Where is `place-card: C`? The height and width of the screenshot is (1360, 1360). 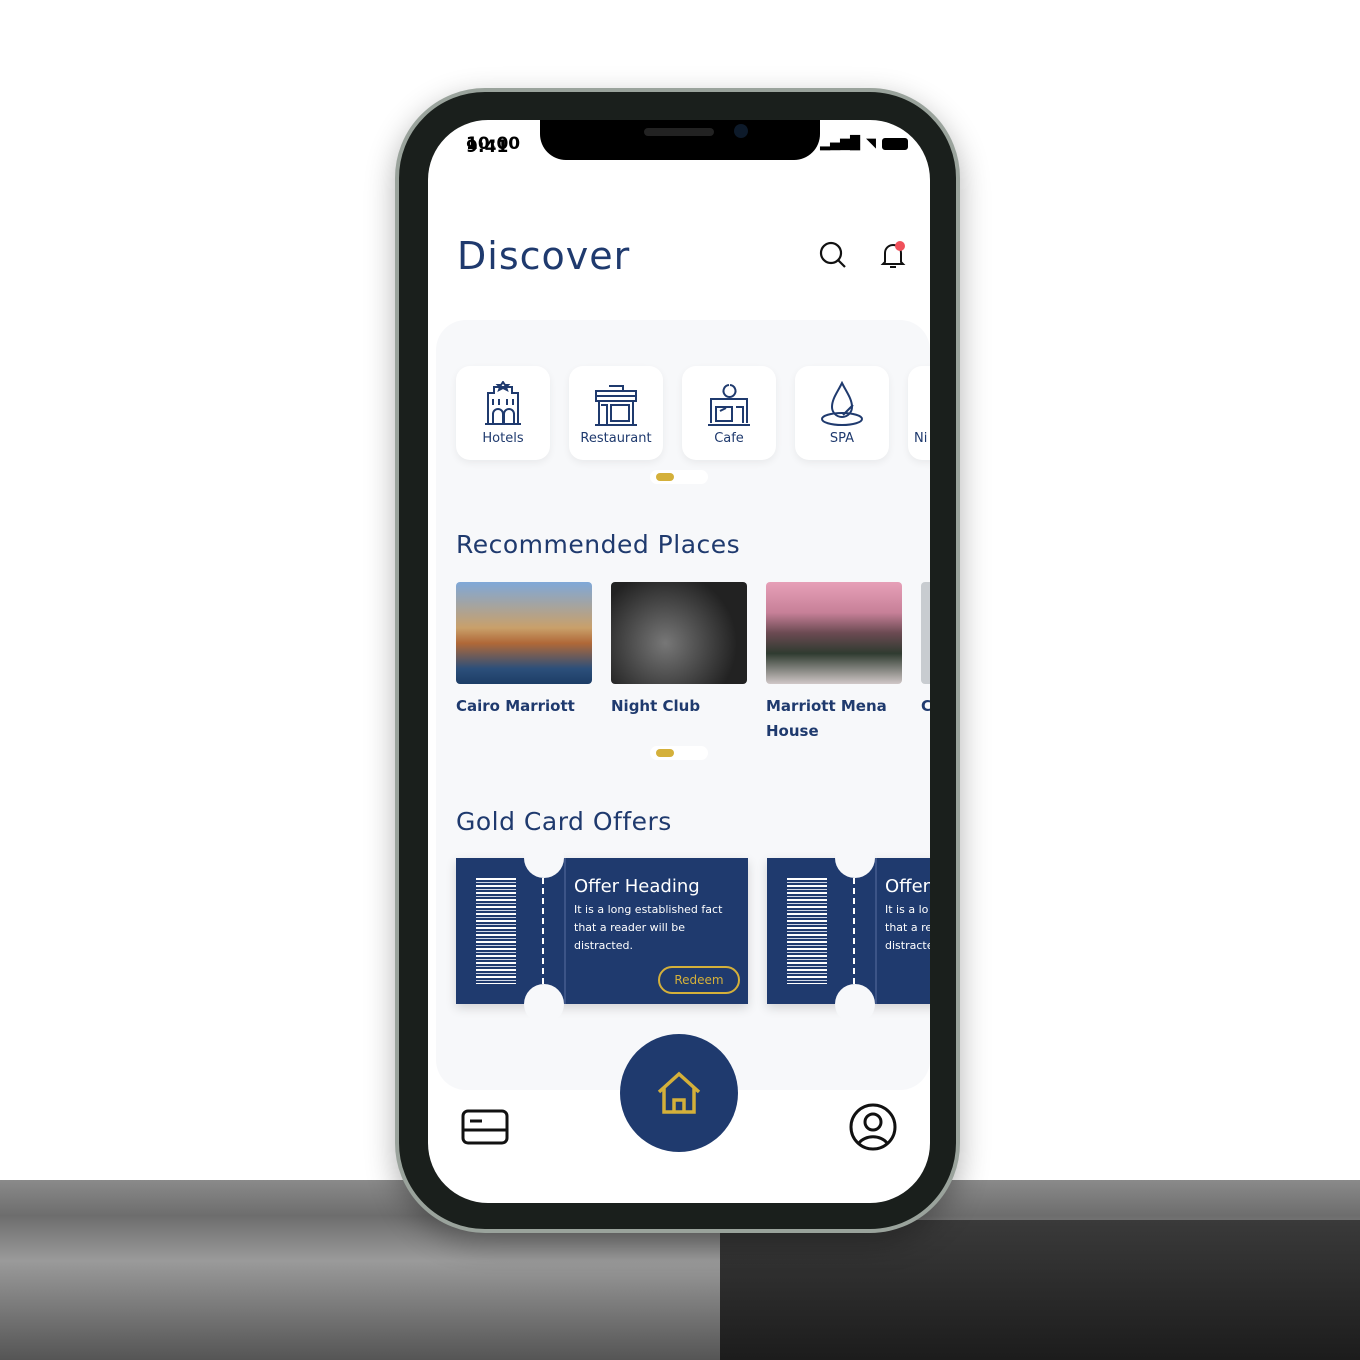 place-card: C is located at coordinates (925, 663).